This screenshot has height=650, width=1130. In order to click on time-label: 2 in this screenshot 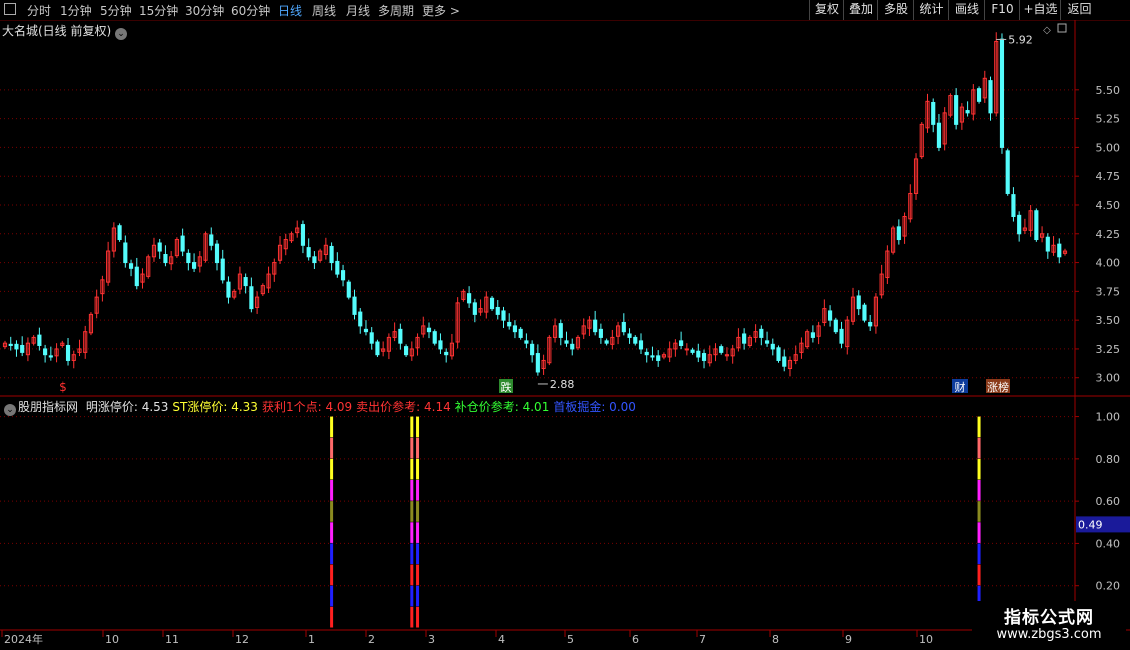, I will do `click(371, 639)`.